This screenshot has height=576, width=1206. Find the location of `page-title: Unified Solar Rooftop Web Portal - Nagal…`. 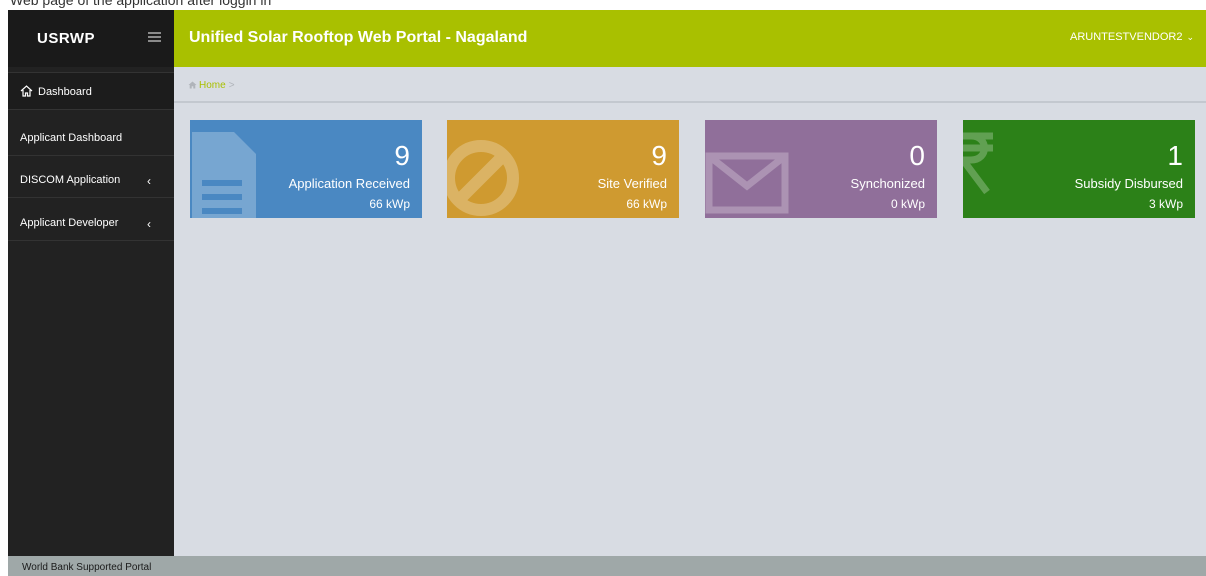

page-title: Unified Solar Rooftop Web Portal - Nagal… is located at coordinates (358, 37).